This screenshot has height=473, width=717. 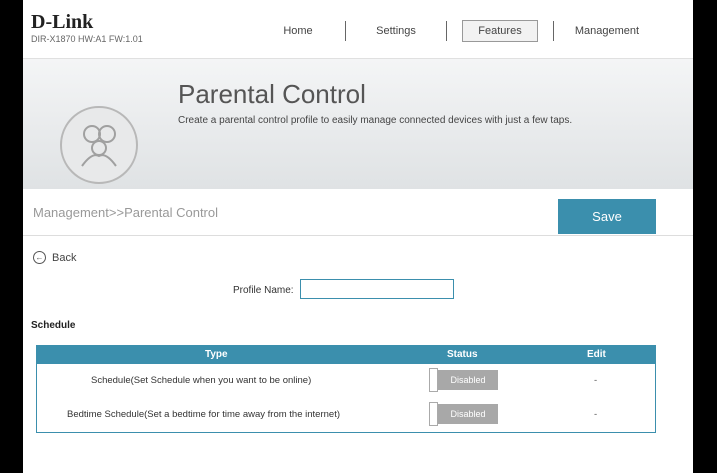 What do you see at coordinates (272, 94) in the screenshot?
I see `page-title: Parental Control` at bounding box center [272, 94].